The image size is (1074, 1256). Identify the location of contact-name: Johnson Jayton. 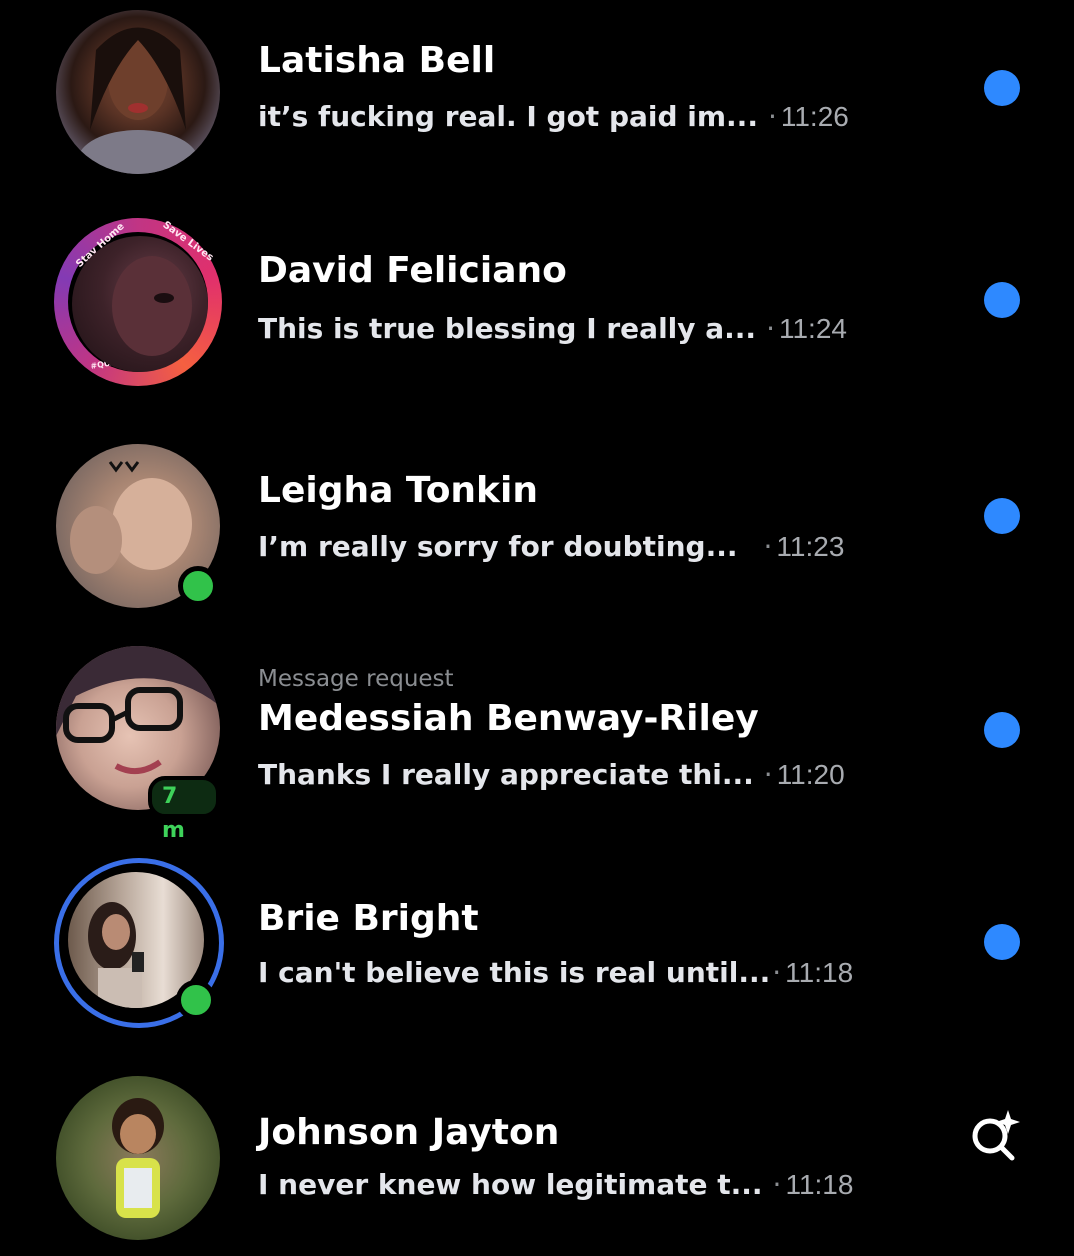
(409, 1132).